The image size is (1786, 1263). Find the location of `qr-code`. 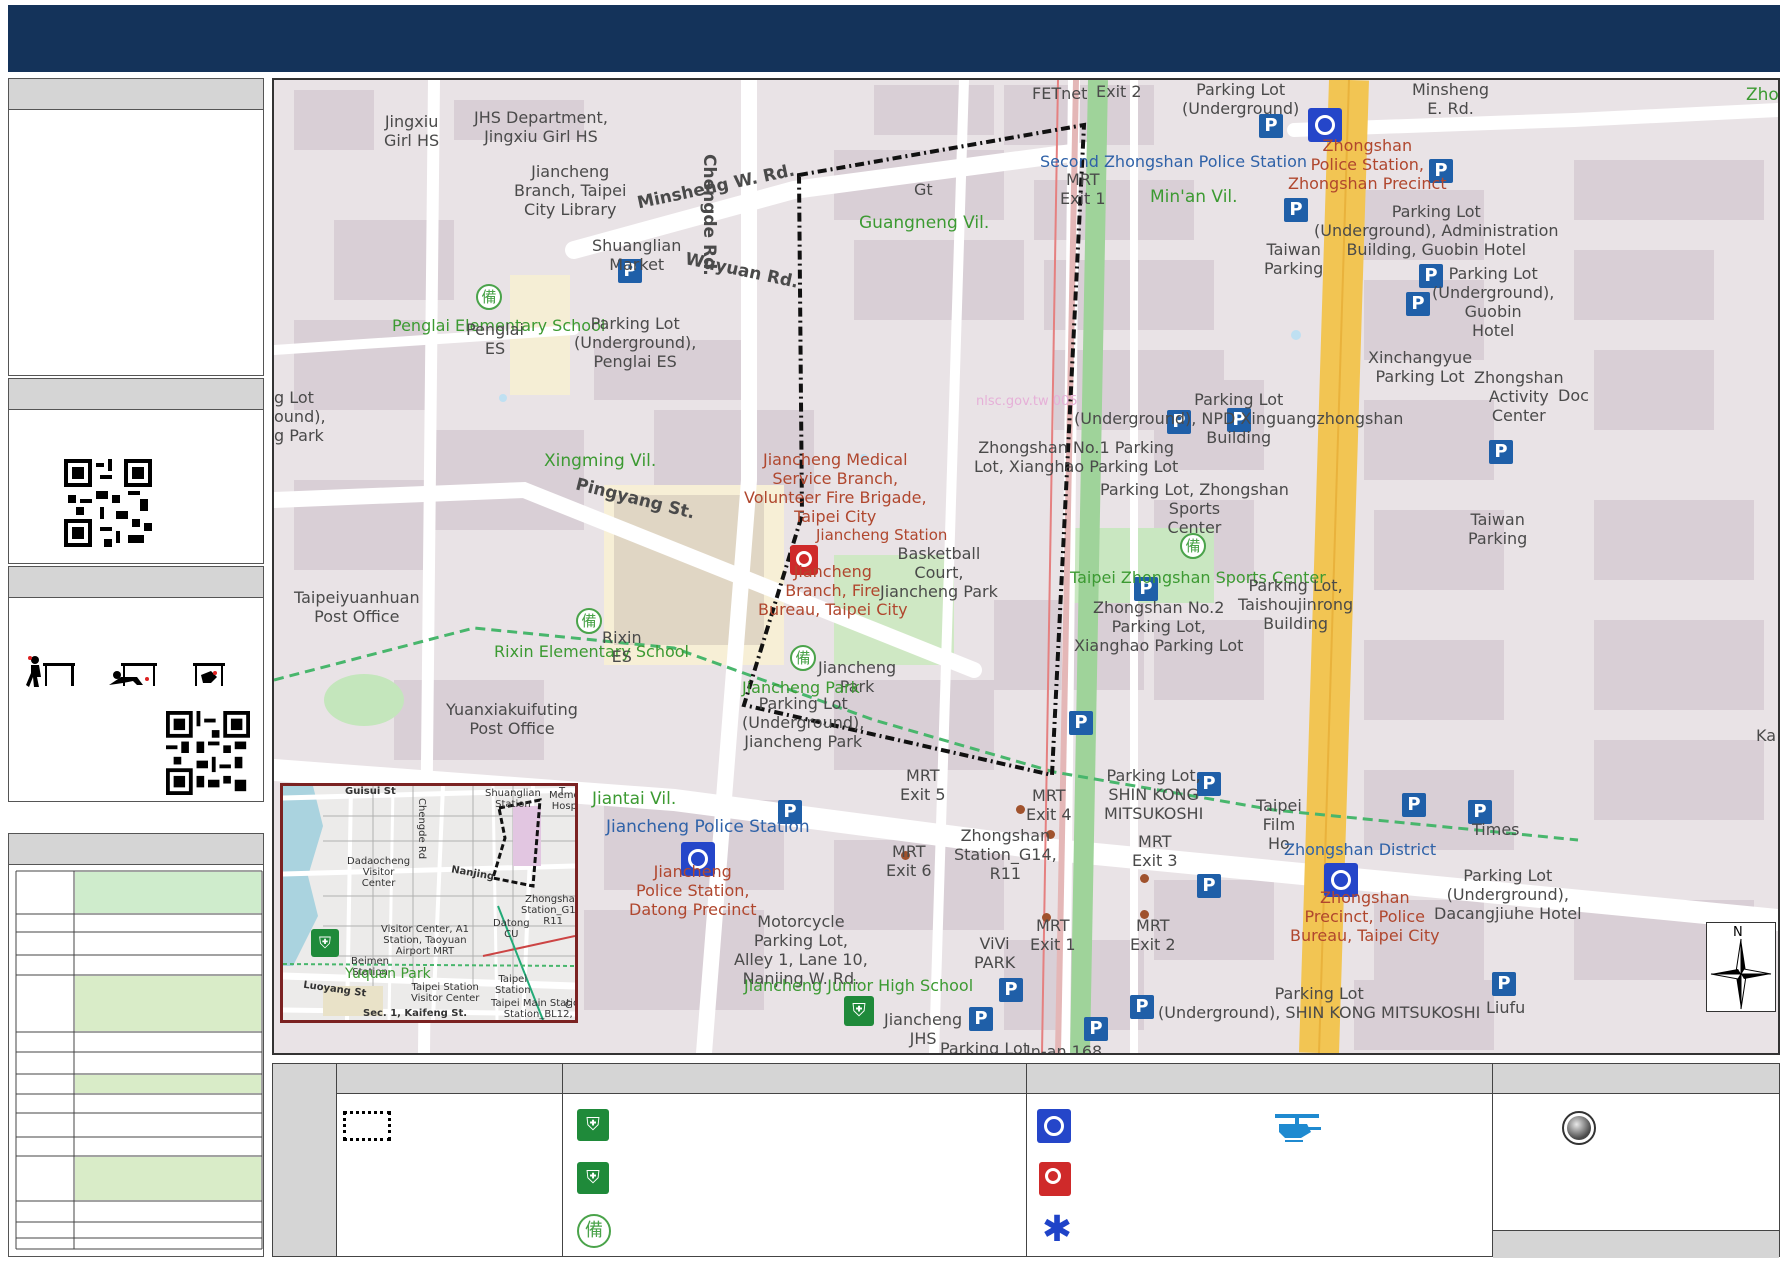

qr-code is located at coordinates (108, 503).